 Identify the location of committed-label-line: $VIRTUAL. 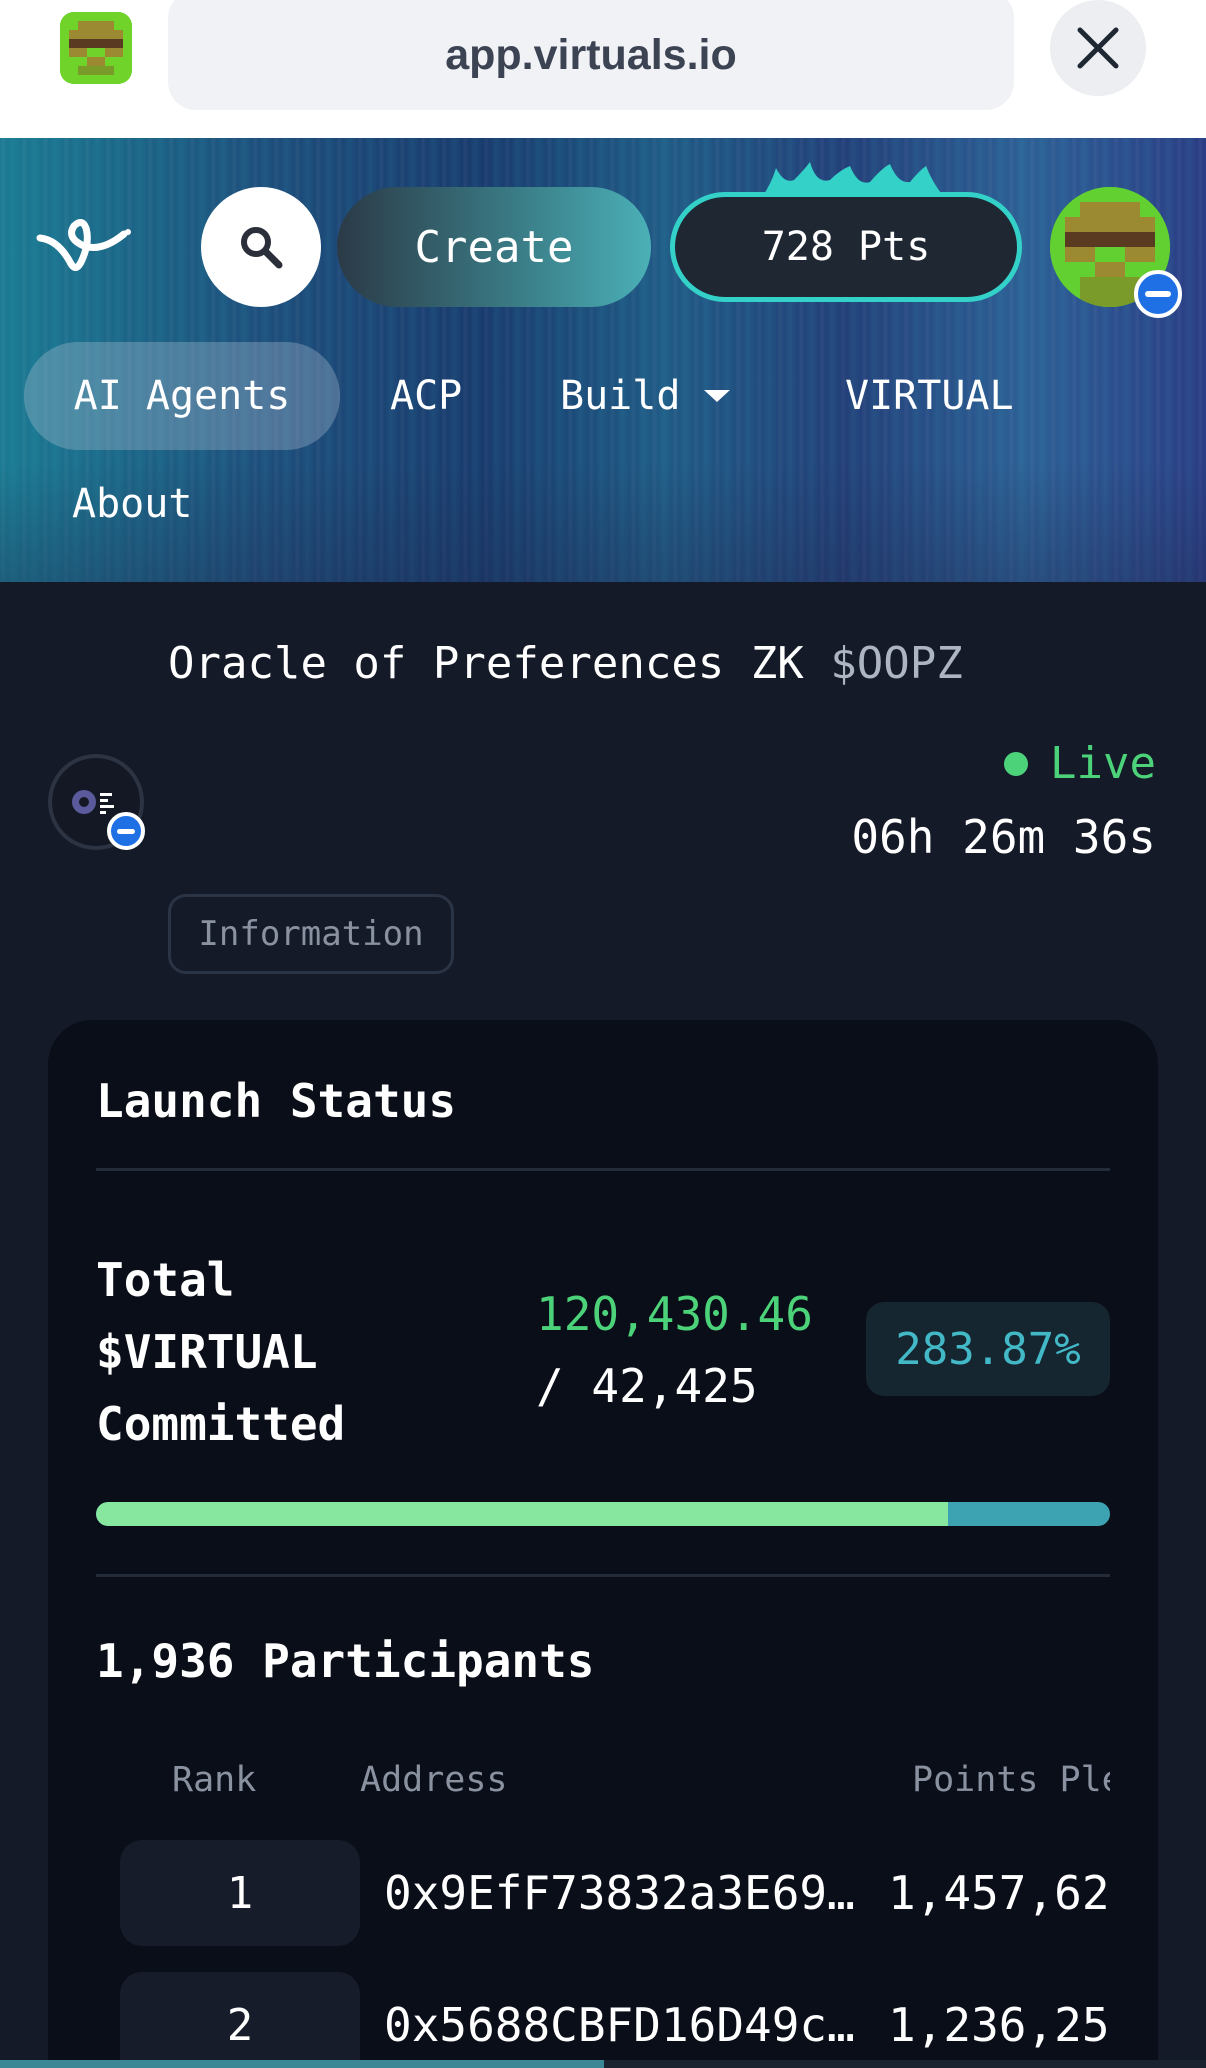
(207, 1352).